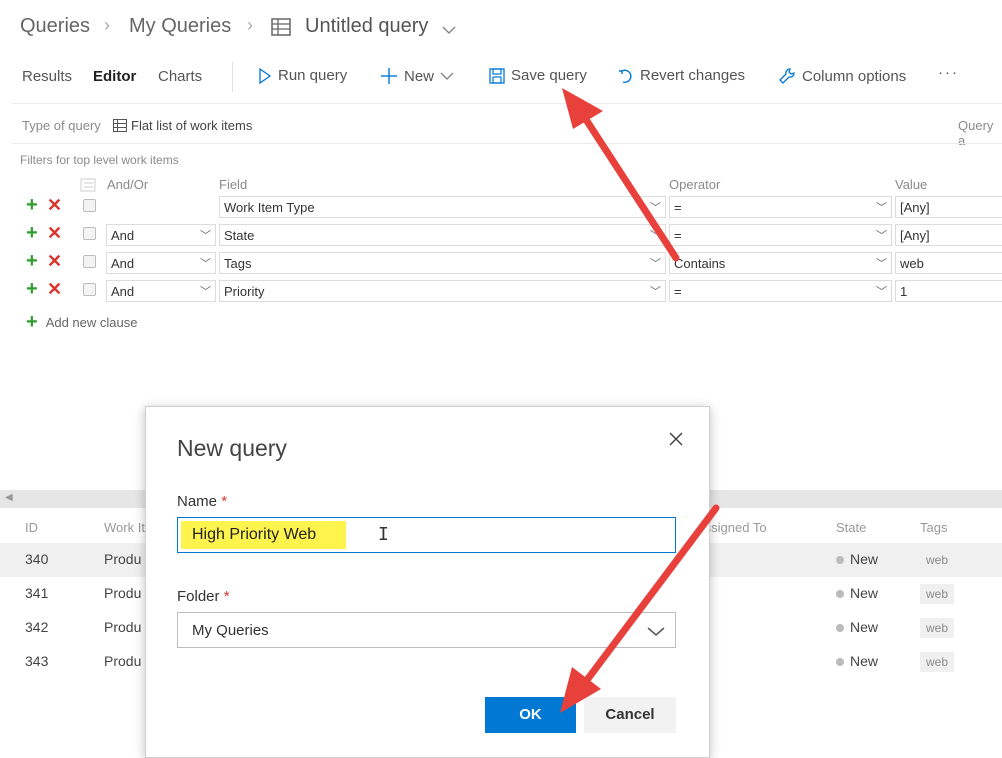 This screenshot has height=758, width=1002. What do you see at coordinates (640, 400) in the screenshot?
I see `annotation-arrows` at bounding box center [640, 400].